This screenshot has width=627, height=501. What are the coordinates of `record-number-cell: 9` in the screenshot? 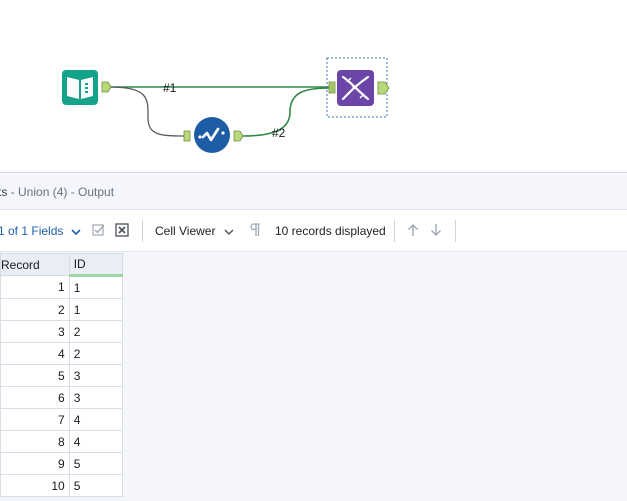 It's located at (35, 463).